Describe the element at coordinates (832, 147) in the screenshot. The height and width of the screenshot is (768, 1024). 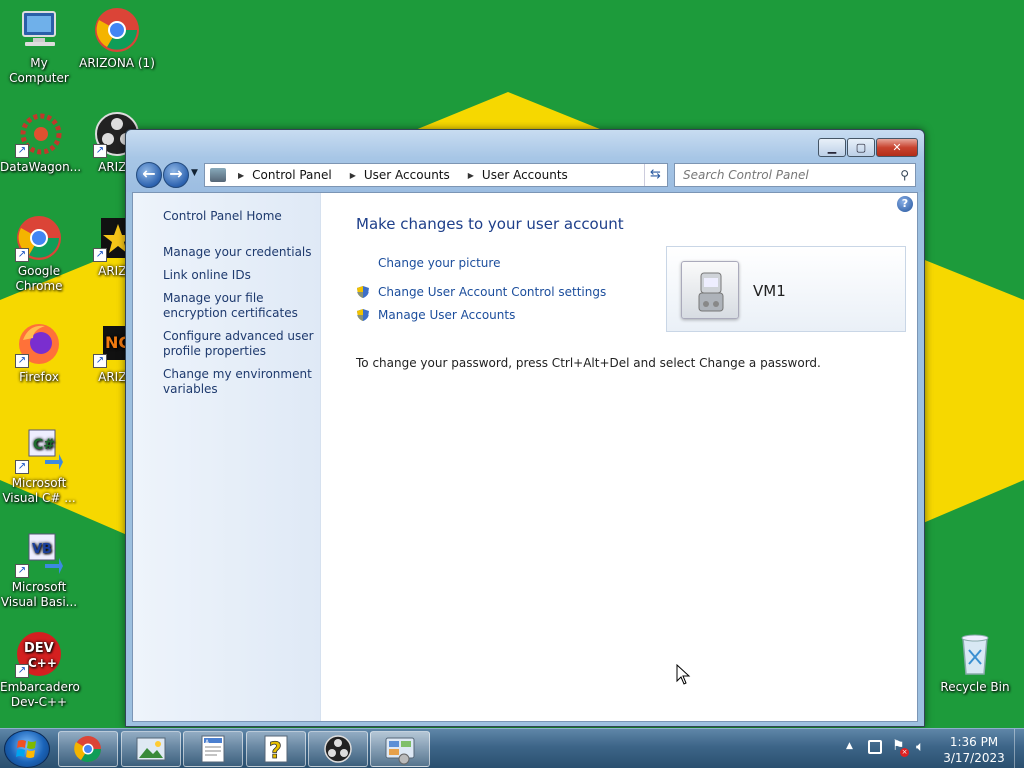
I see `minimize-button: ▁` at that location.